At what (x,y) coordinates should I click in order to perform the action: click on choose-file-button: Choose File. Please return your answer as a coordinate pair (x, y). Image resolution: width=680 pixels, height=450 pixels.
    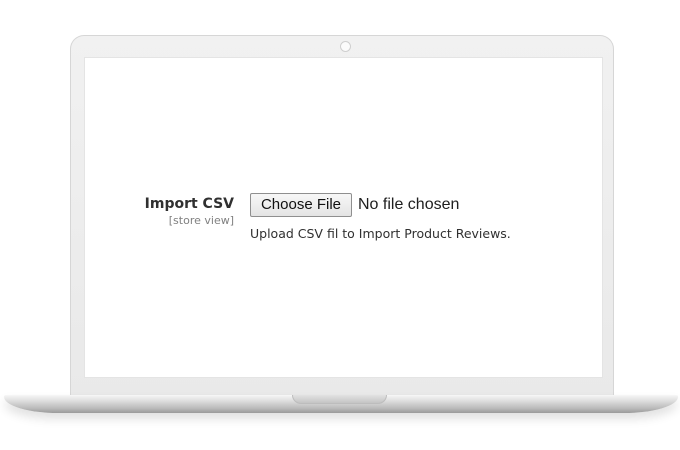
    Looking at the image, I should click on (301, 205).